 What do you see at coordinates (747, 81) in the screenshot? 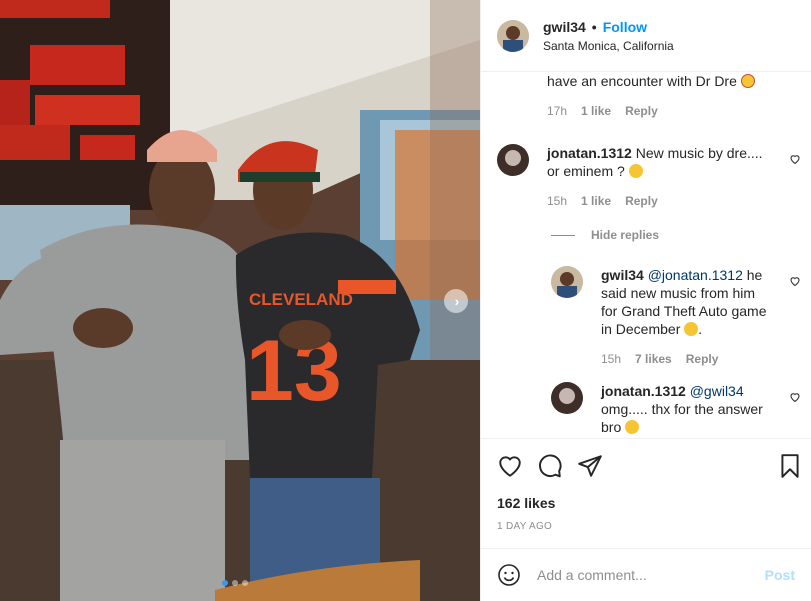
I see `star-struck-emoji-icon` at bounding box center [747, 81].